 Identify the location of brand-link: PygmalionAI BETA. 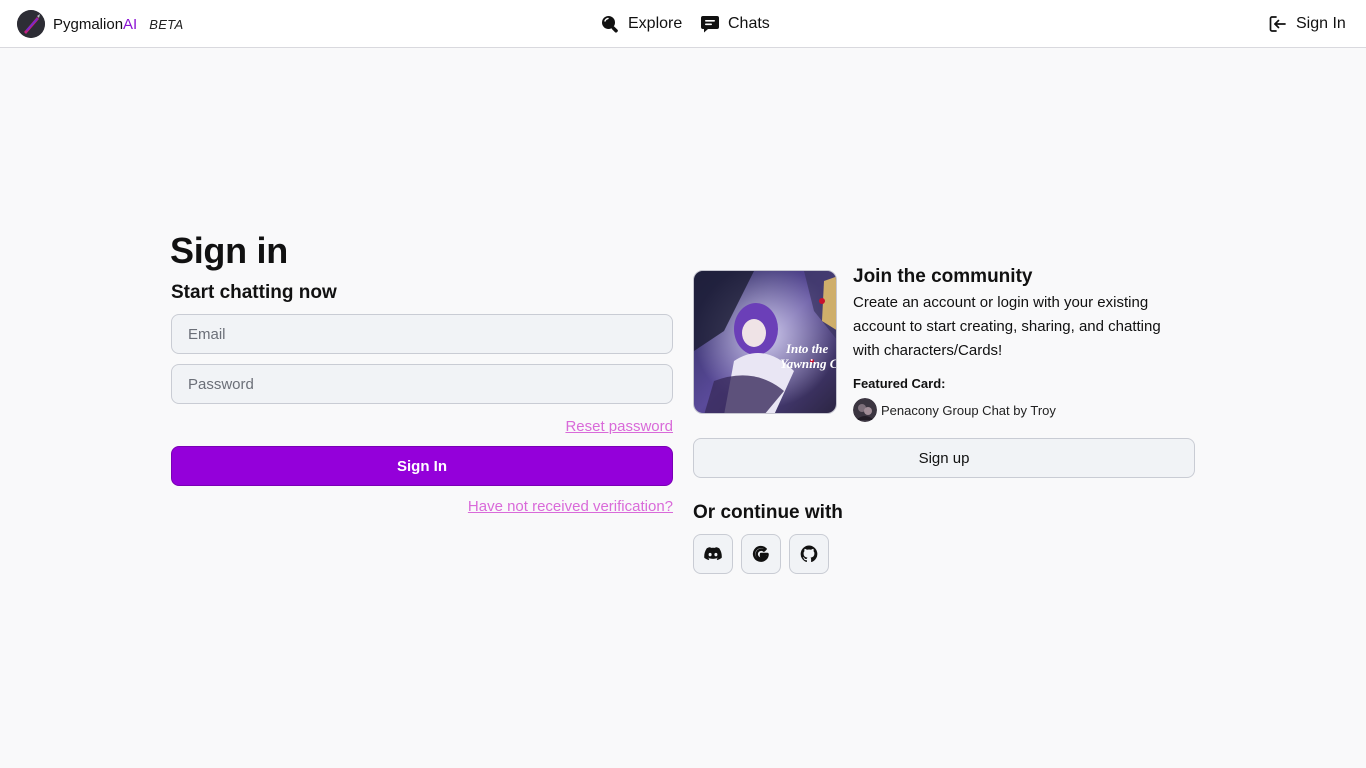
(100, 24).